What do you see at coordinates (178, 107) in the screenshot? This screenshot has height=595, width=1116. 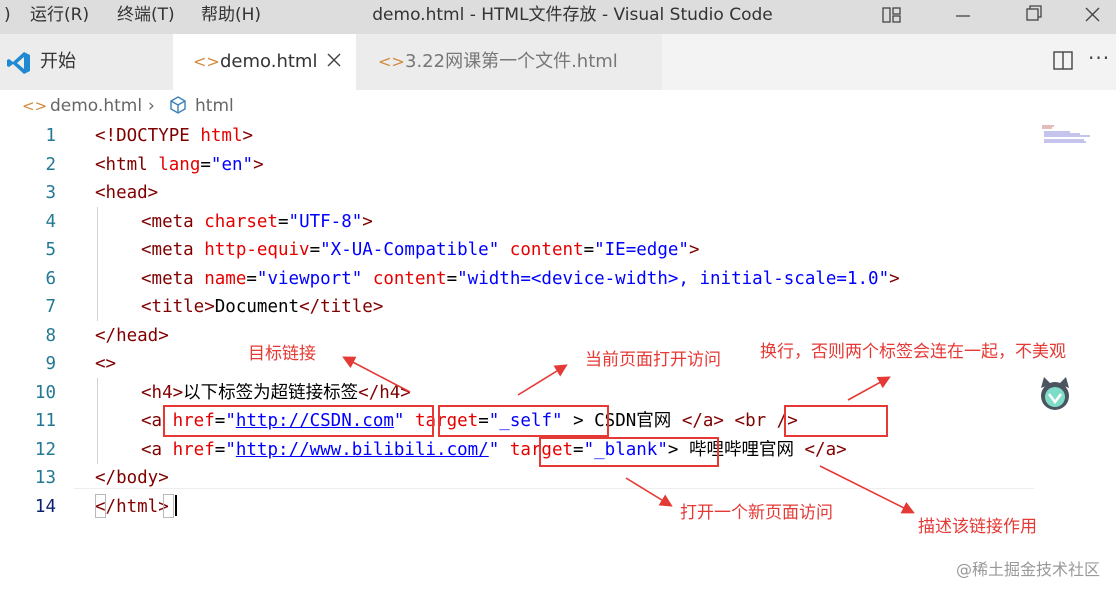 I see `element-cube-icon` at bounding box center [178, 107].